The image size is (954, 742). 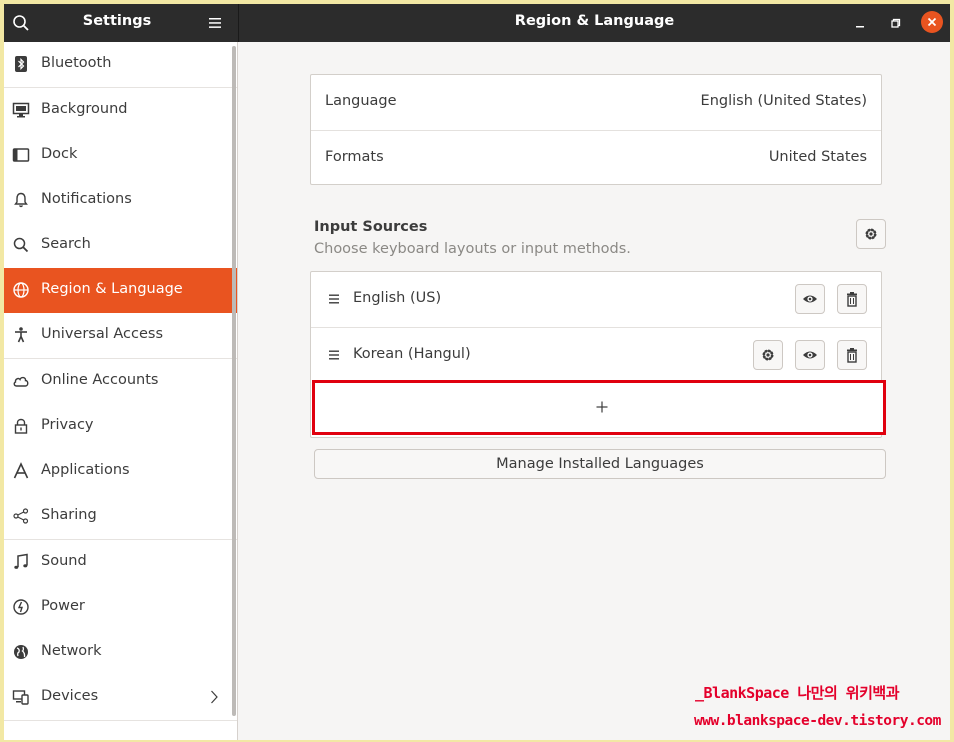 What do you see at coordinates (63, 606) in the screenshot?
I see `sidebar-item-label: Power` at bounding box center [63, 606].